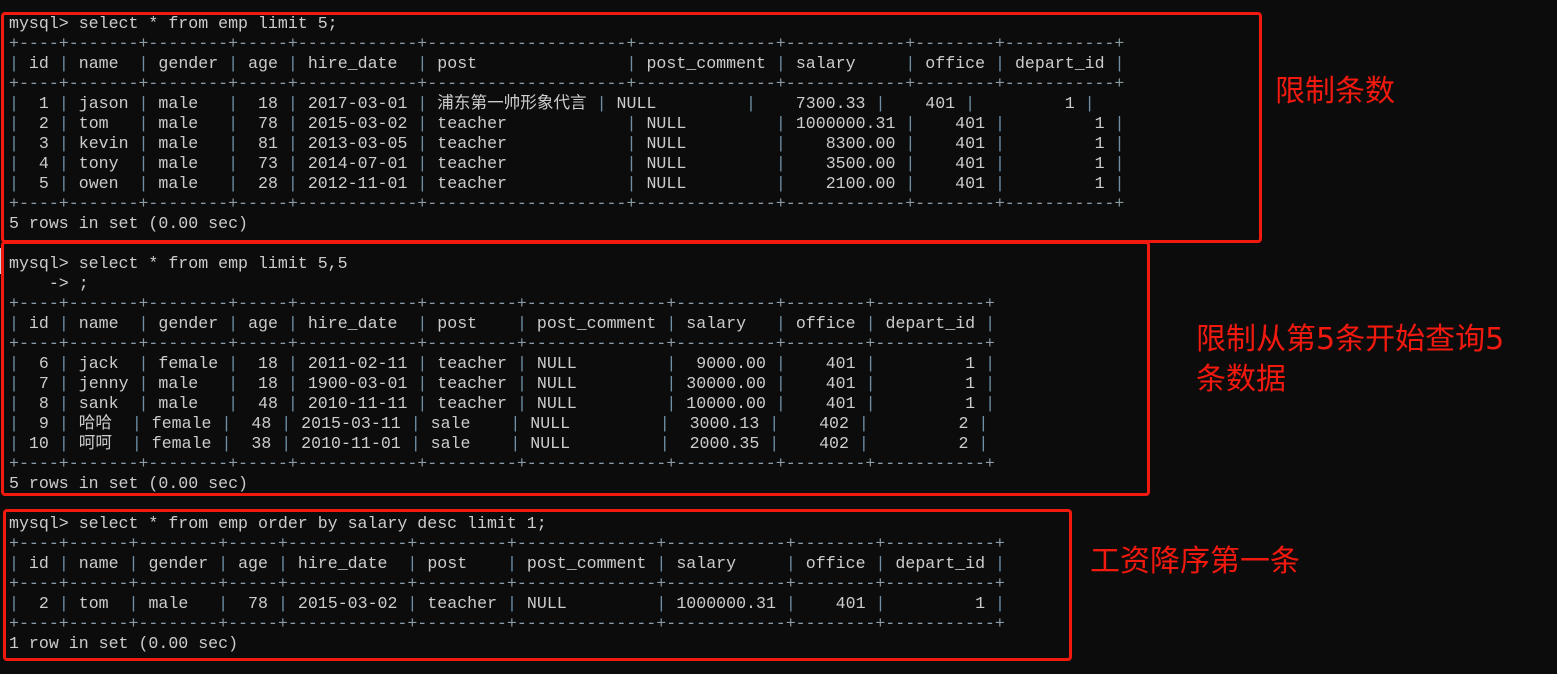 The width and height of the screenshot is (1557, 674). What do you see at coordinates (1335, 91) in the screenshot?
I see `annotation-label-limit-count: 限制条数` at bounding box center [1335, 91].